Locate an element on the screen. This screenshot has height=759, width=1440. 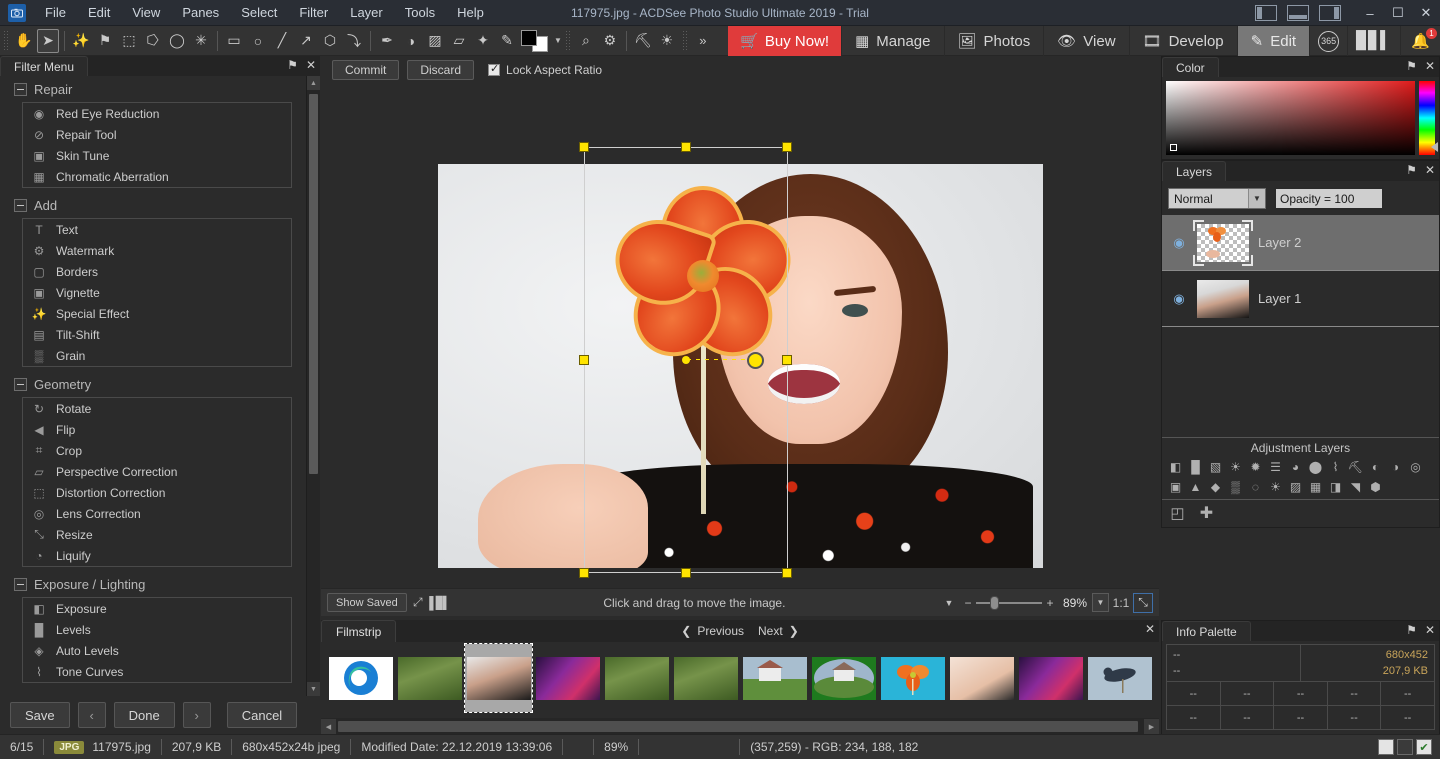
mode-view-button: 👁 View is located at coordinates (1085, 41).